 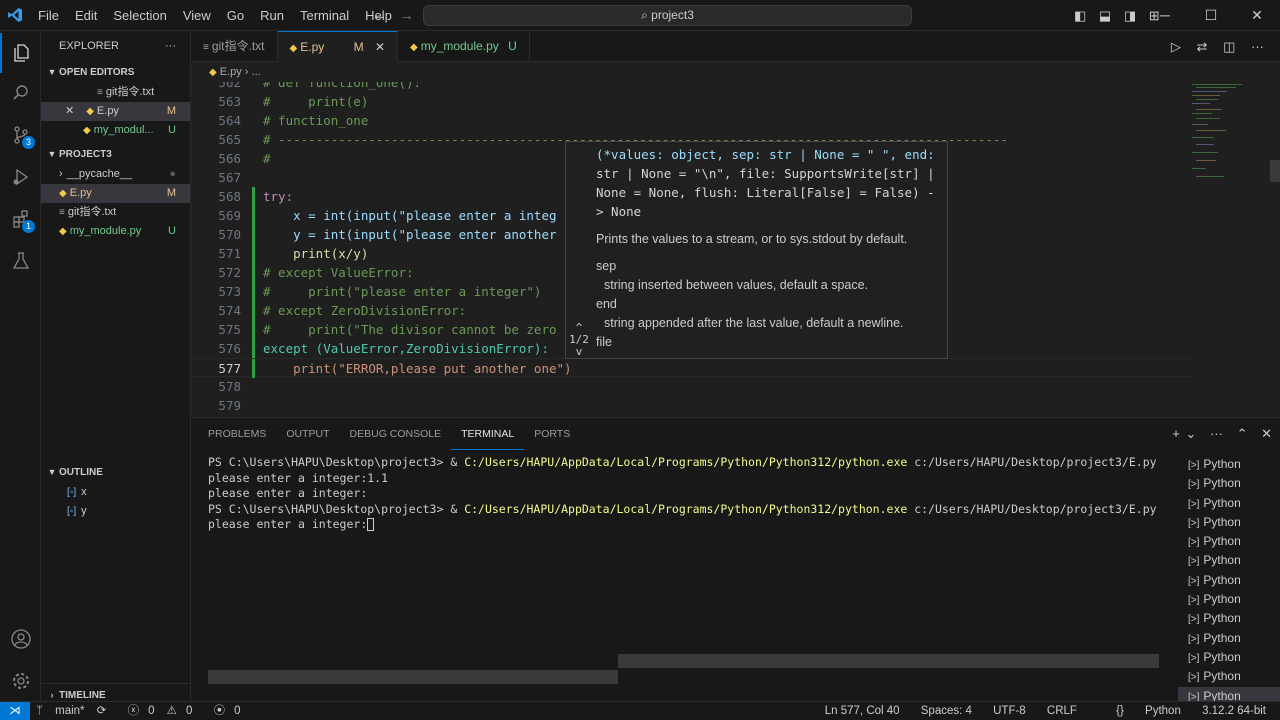 I want to click on outline-item: [◦] x, so click(x=115, y=492).